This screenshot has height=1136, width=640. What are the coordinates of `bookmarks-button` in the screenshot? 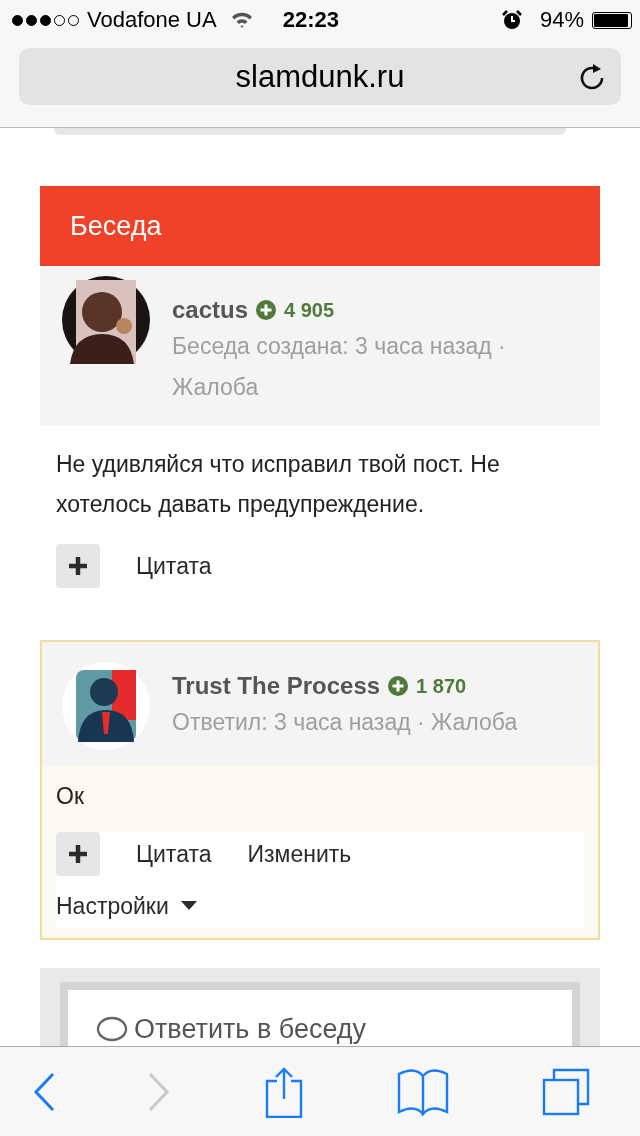 It's located at (422, 1091).